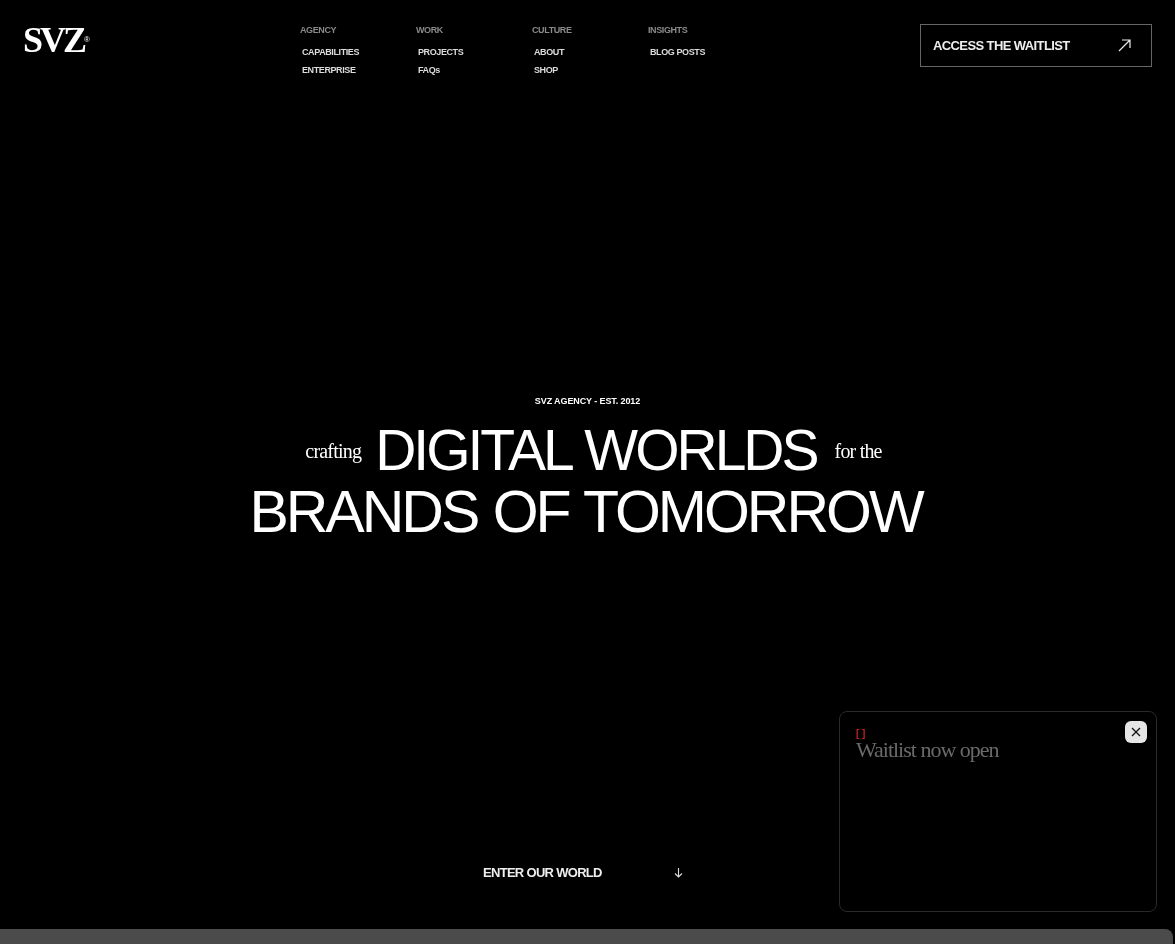 The height and width of the screenshot is (944, 1175). Describe the element at coordinates (359, 70) in the screenshot. I see `nav-link: ENTERPRISE` at that location.